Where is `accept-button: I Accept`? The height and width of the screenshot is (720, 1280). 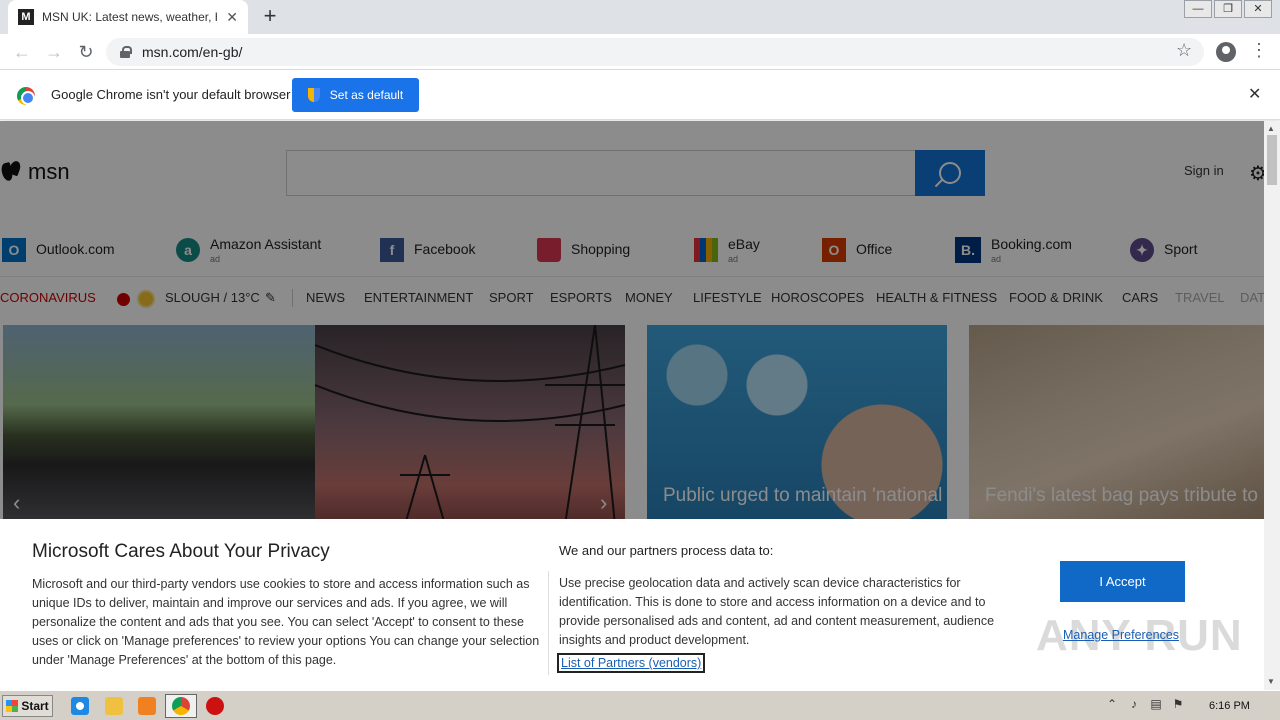 accept-button: I Accept is located at coordinates (1122, 581).